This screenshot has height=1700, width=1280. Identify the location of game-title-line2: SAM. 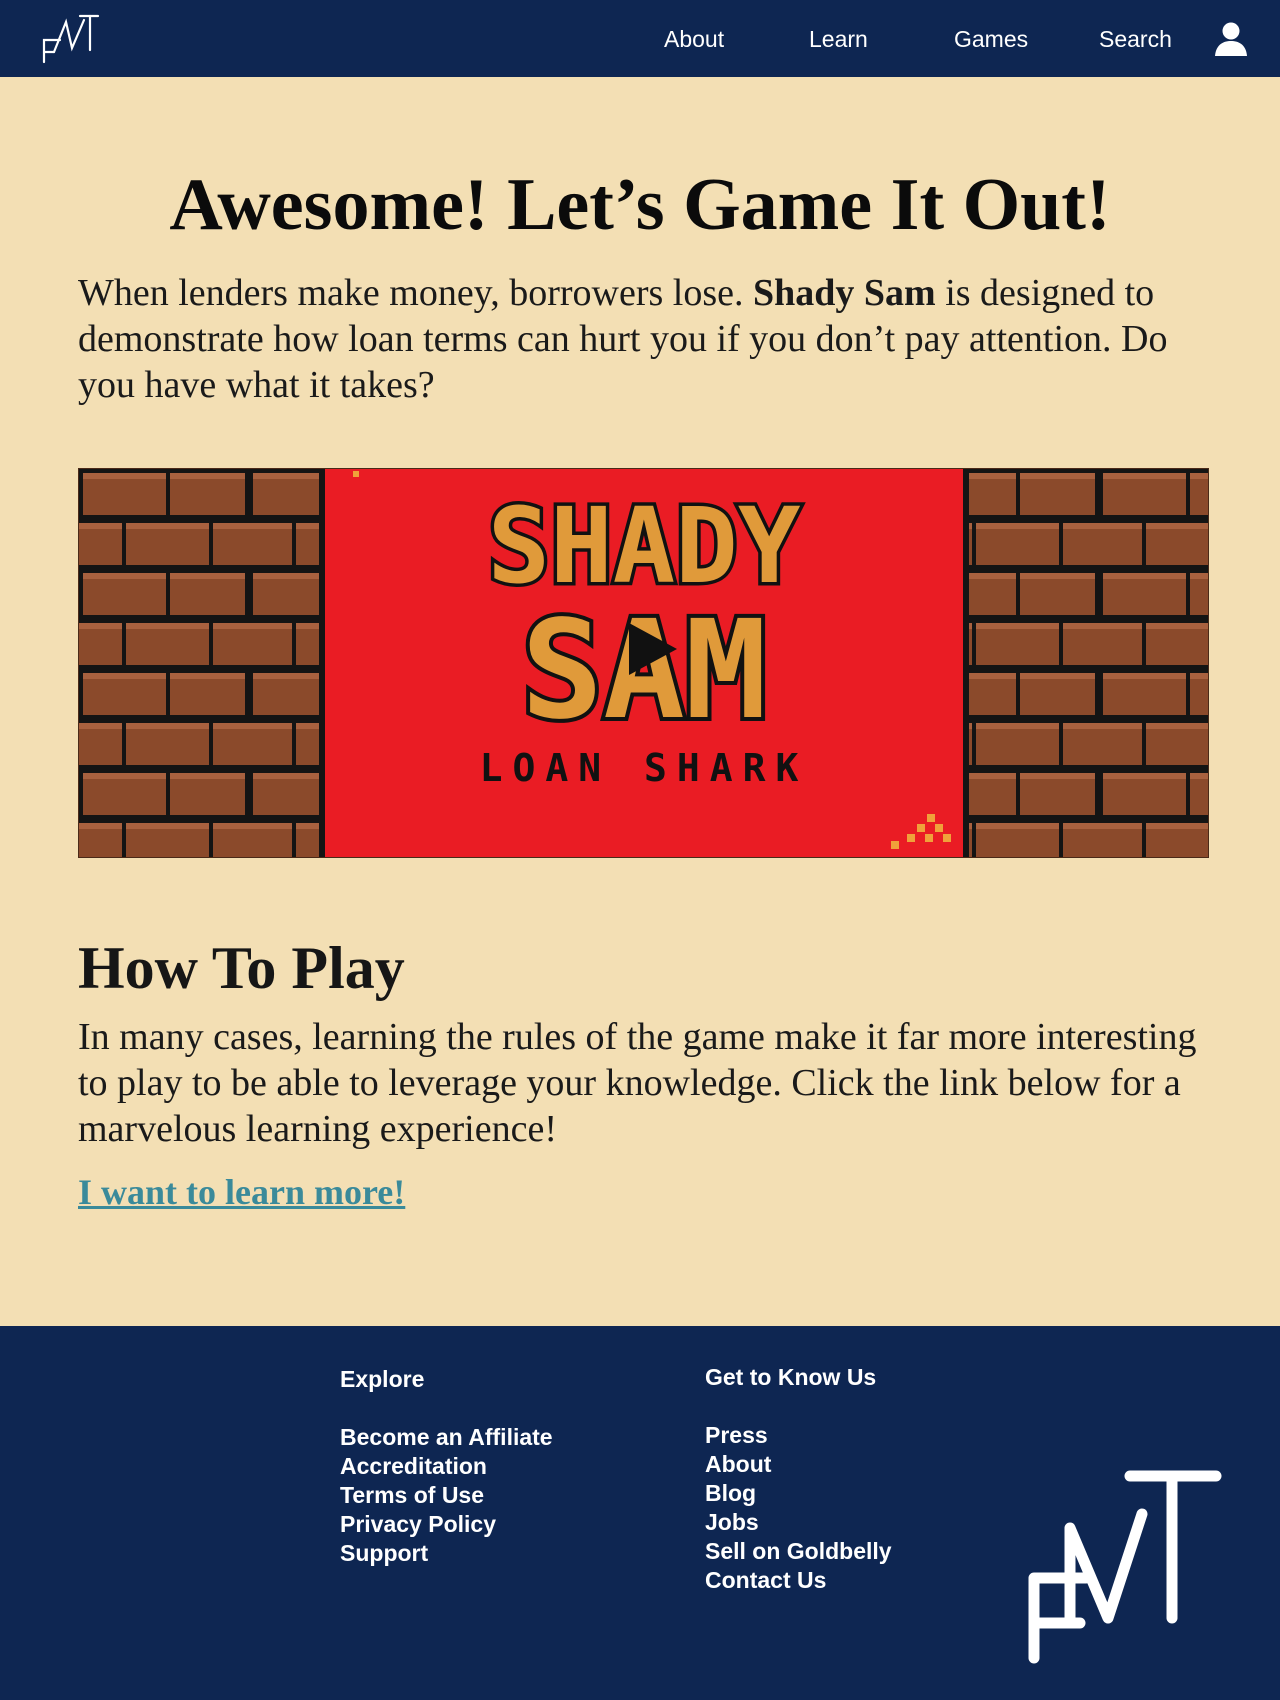
(644, 671).